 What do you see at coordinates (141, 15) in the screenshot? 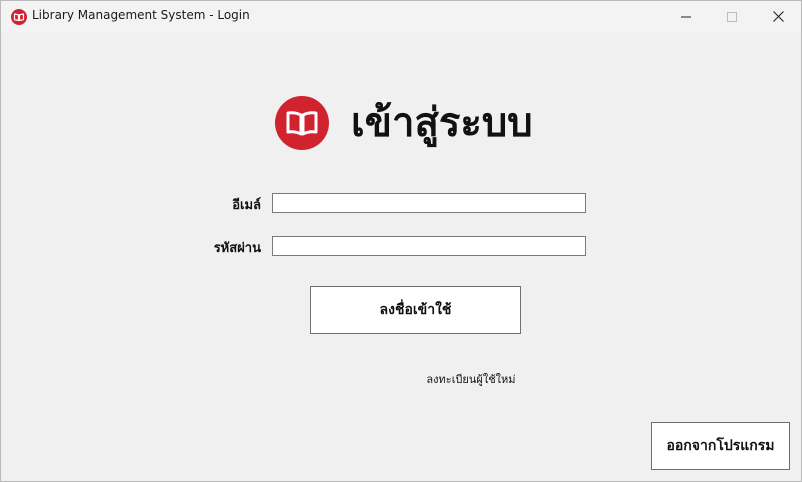
I see `window-title: Library Management System - Login` at bounding box center [141, 15].